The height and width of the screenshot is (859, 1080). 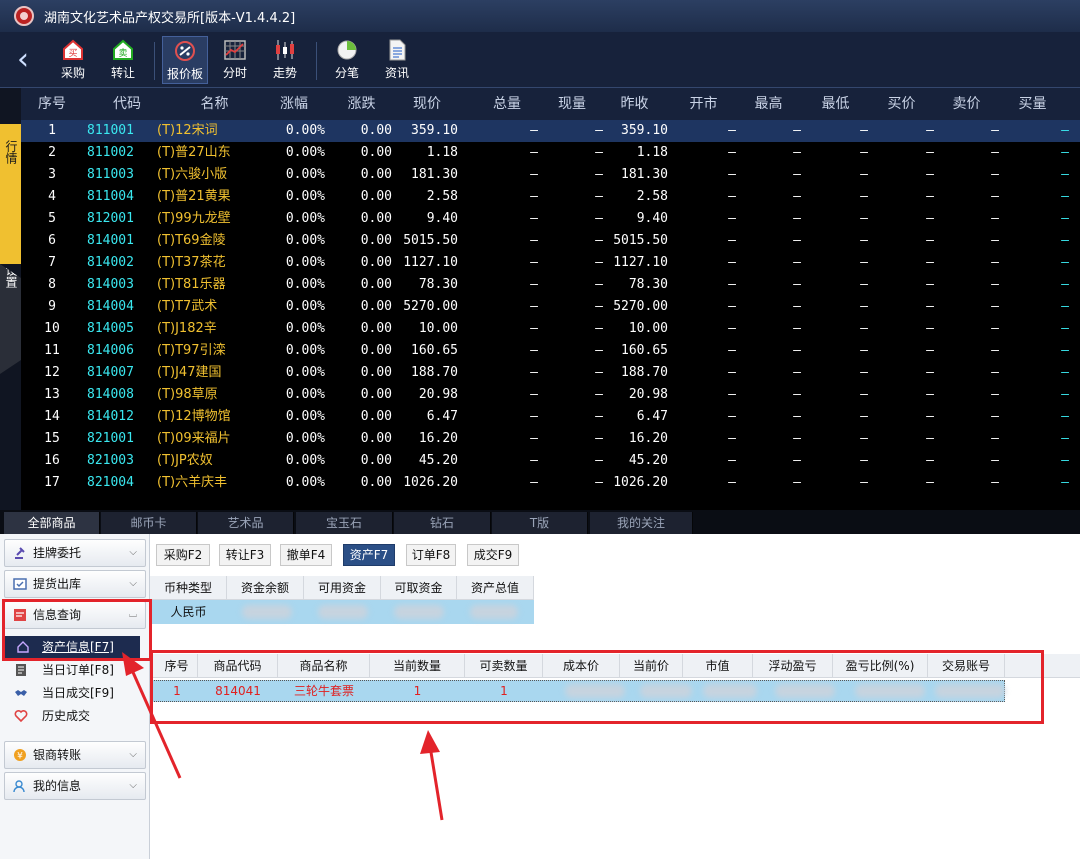 What do you see at coordinates (361, 104) in the screenshot?
I see `quote-col-header: 涨跌` at bounding box center [361, 104].